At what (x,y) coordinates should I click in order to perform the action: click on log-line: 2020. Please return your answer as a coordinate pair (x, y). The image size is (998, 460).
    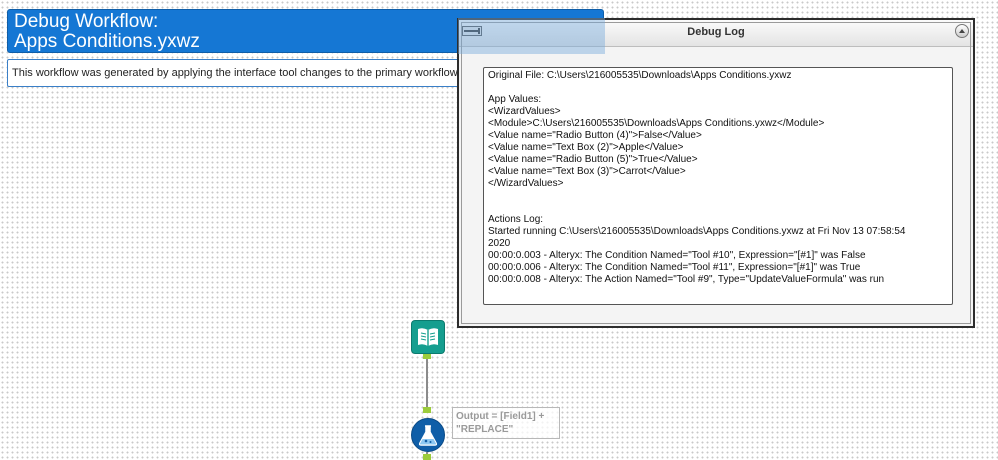
    Looking at the image, I should click on (499, 243).